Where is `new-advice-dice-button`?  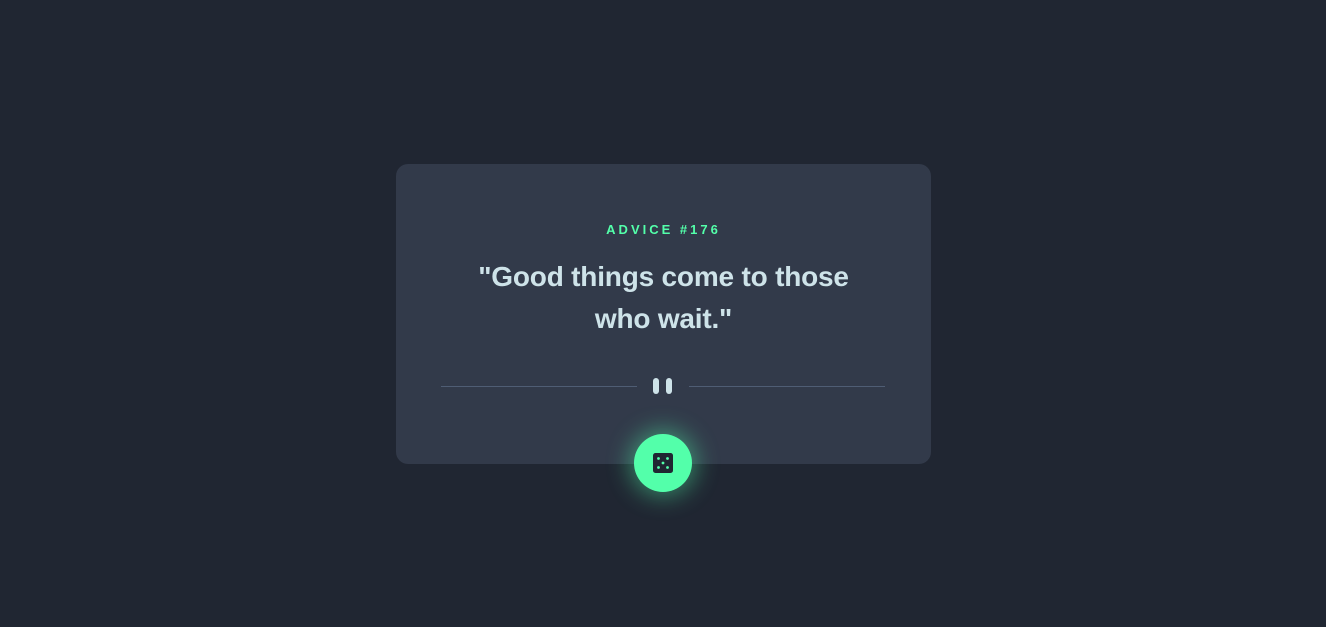 new-advice-dice-button is located at coordinates (663, 463).